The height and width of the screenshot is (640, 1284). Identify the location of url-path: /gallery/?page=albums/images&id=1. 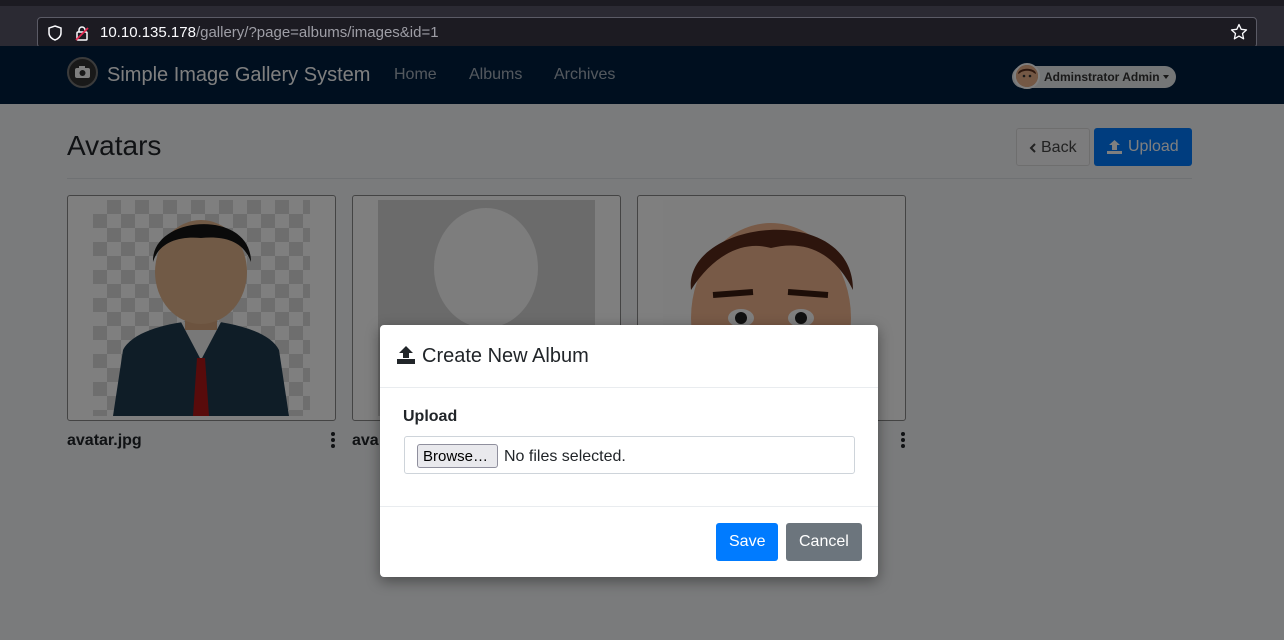
(317, 32).